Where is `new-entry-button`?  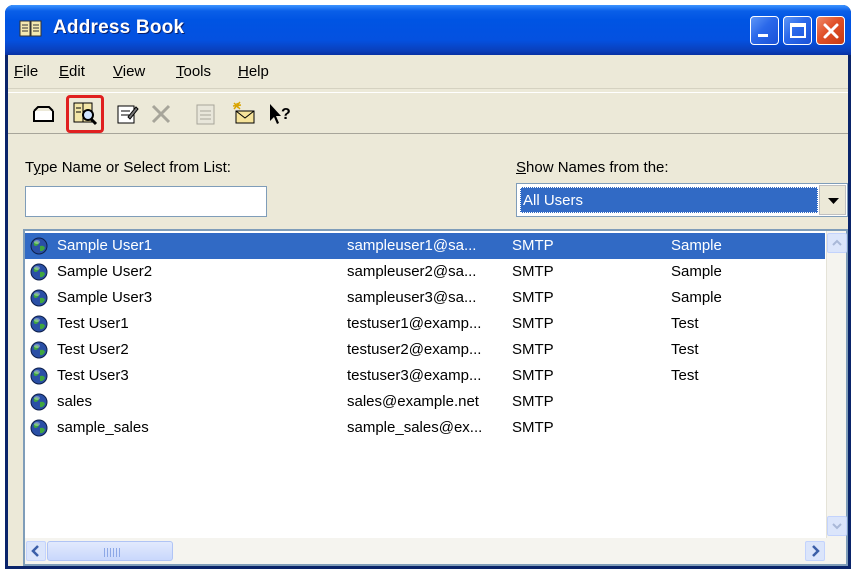
new-entry-button is located at coordinates (244, 114).